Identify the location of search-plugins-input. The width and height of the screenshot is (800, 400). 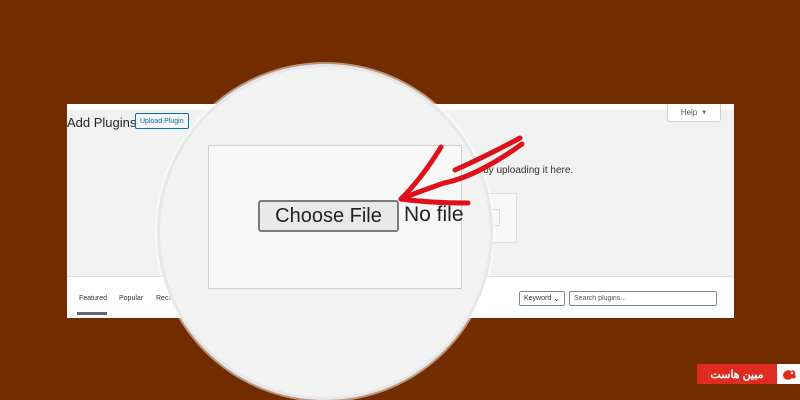
(643, 298).